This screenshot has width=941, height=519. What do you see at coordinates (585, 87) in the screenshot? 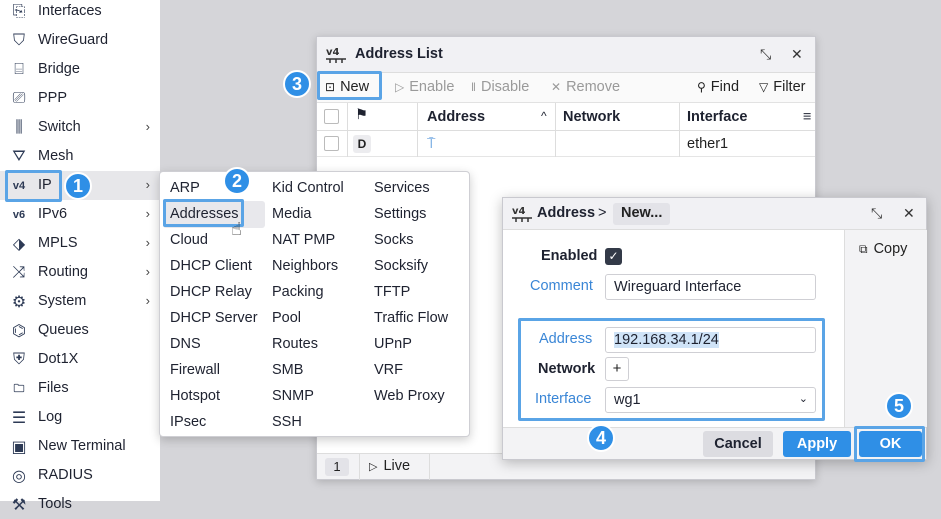
I see `remove-button: ✕ Remove` at bounding box center [585, 87].